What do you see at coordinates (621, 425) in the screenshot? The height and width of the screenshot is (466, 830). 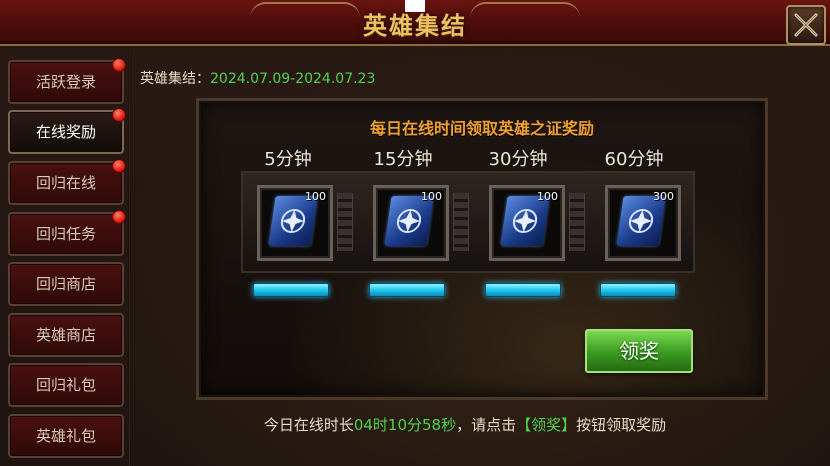 I see `hint-suffix: 按钮领取奖励` at bounding box center [621, 425].